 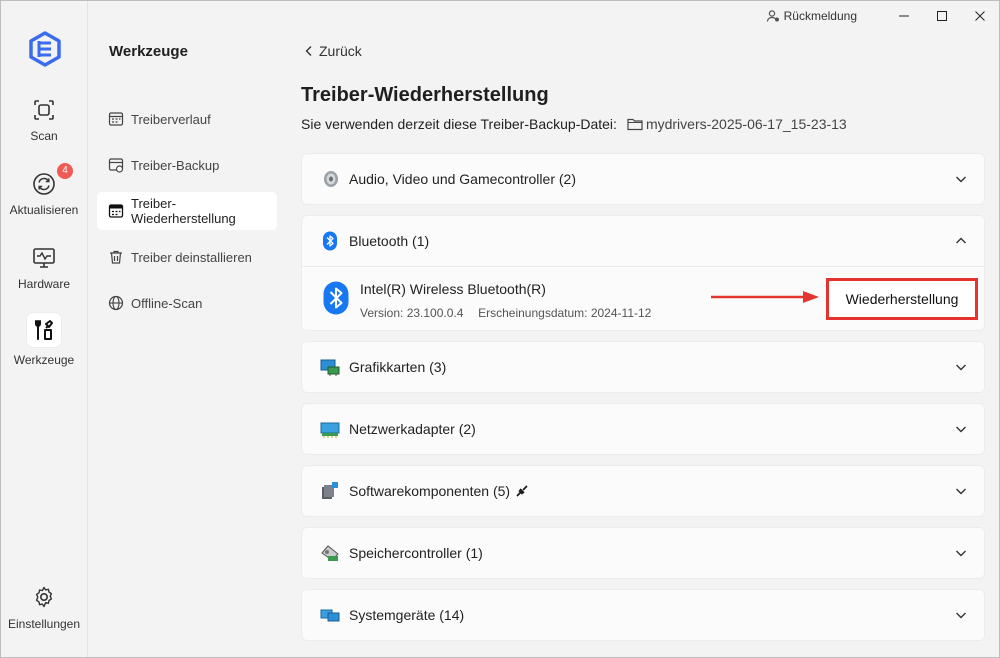 What do you see at coordinates (882, 16) in the screenshot?
I see `titlebar-controls: Rückmeldung` at bounding box center [882, 16].